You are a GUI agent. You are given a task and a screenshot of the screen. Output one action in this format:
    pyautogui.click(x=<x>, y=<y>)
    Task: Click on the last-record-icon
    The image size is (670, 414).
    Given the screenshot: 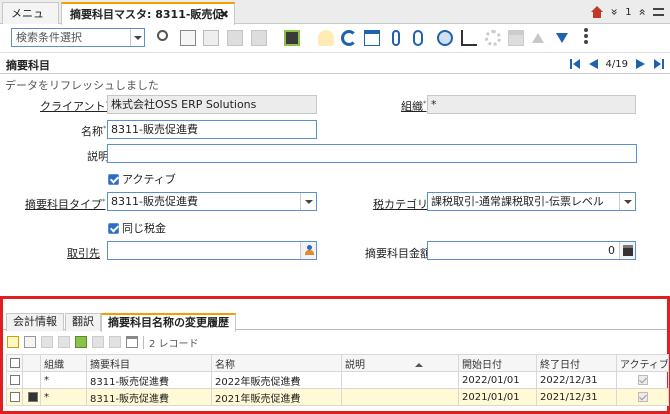 What is the action you would take?
    pyautogui.click(x=658, y=64)
    